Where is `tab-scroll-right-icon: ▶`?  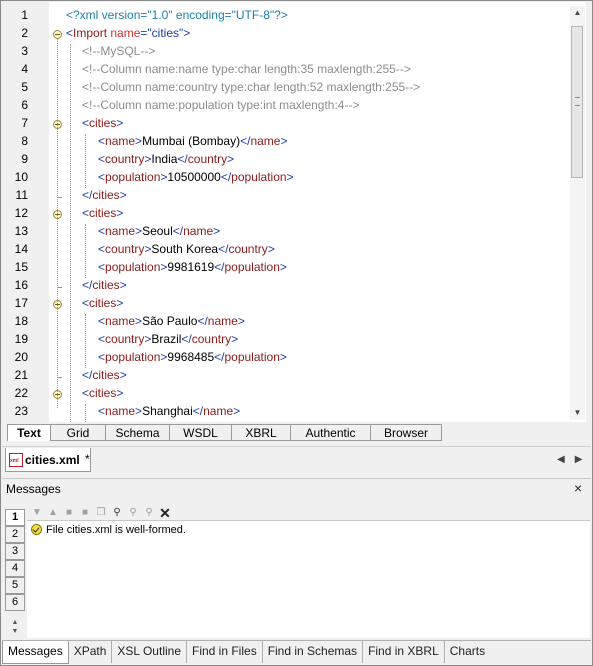
tab-scroll-right-icon: ▶ is located at coordinates (584, 459).